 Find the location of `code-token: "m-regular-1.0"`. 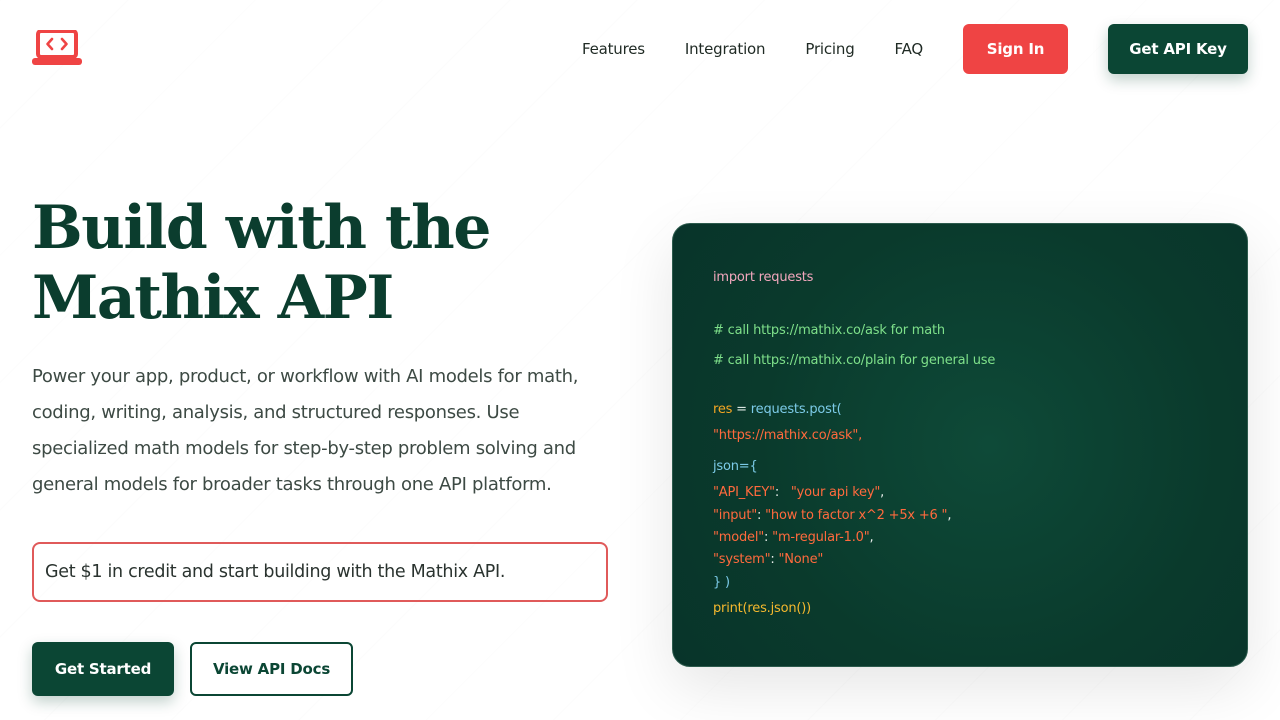

code-token: "m-regular-1.0" is located at coordinates (821, 537).